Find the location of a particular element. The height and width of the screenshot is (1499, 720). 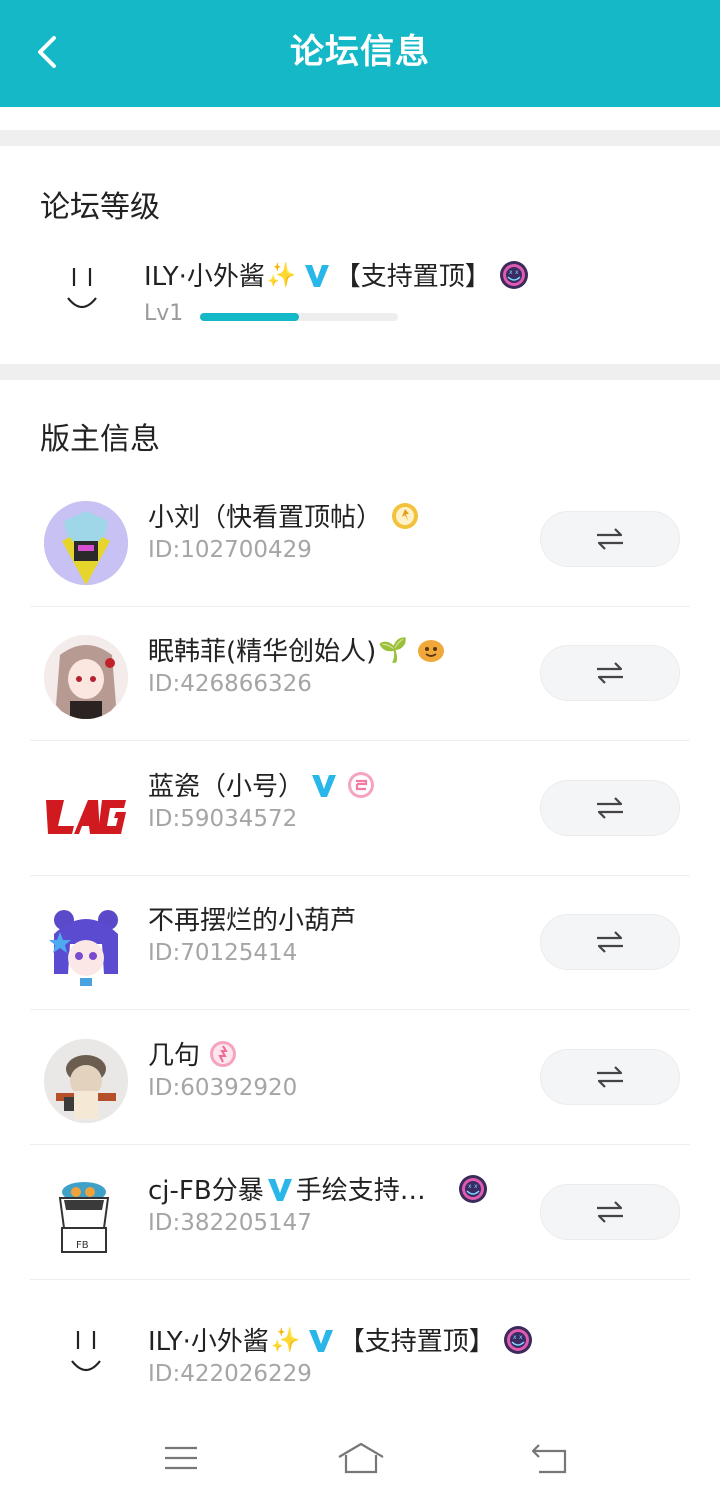

moderator-name-line: 蓝瓷（小号） is located at coordinates (262, 784).